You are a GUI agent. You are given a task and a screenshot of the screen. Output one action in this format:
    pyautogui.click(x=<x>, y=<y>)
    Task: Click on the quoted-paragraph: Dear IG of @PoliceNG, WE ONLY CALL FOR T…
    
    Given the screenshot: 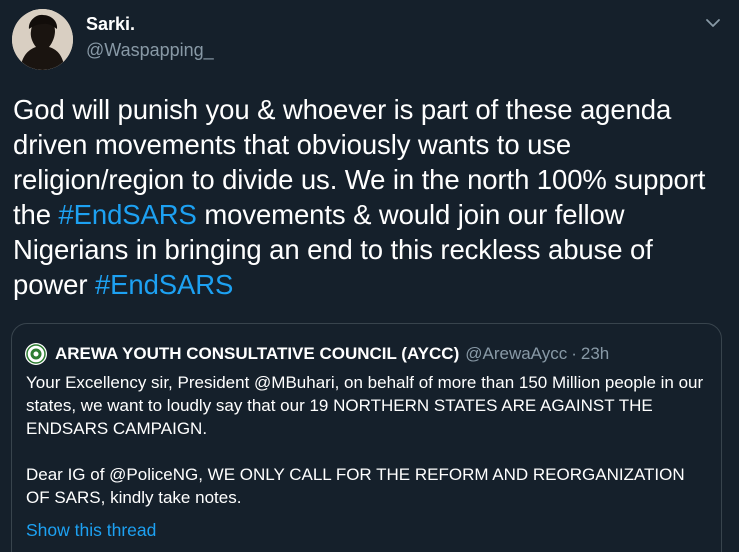 What is the action you would take?
    pyautogui.click(x=355, y=486)
    